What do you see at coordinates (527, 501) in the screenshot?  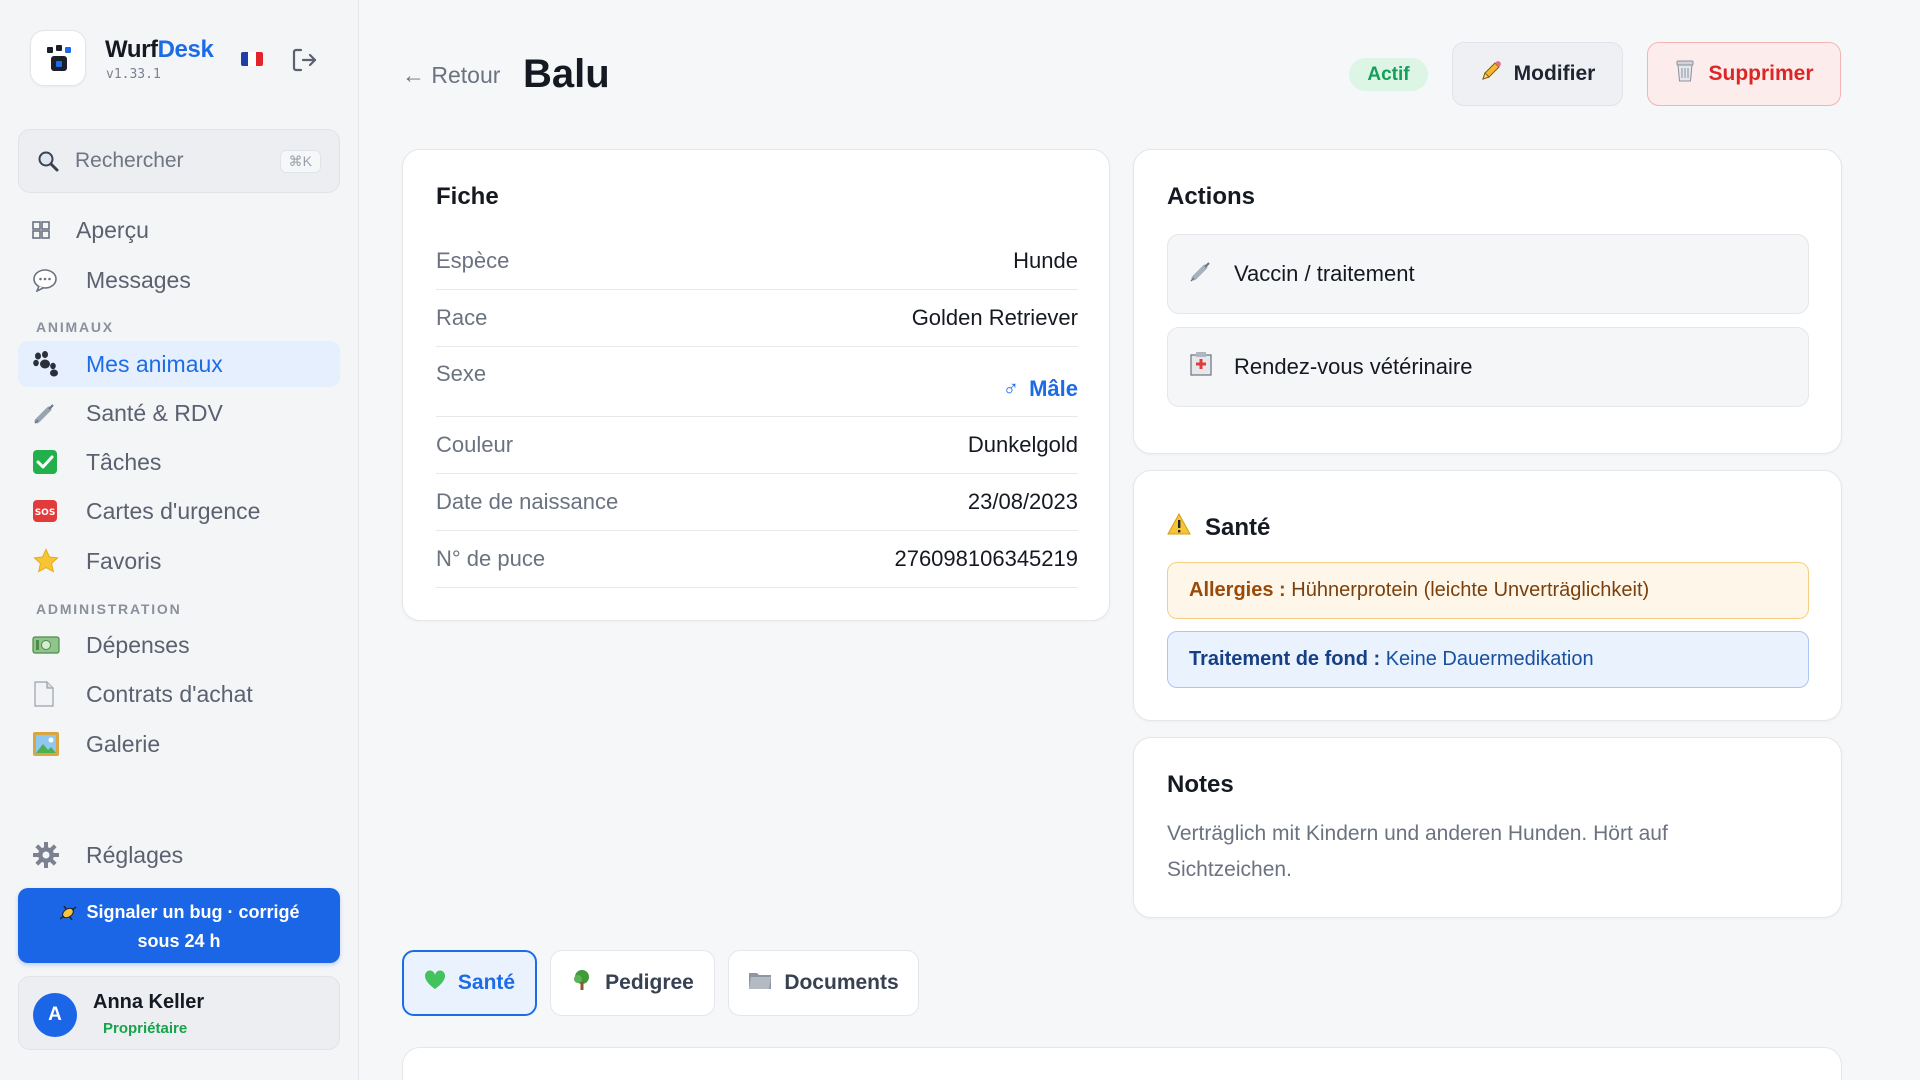 I see `fiche-key: Date de naissance` at bounding box center [527, 501].